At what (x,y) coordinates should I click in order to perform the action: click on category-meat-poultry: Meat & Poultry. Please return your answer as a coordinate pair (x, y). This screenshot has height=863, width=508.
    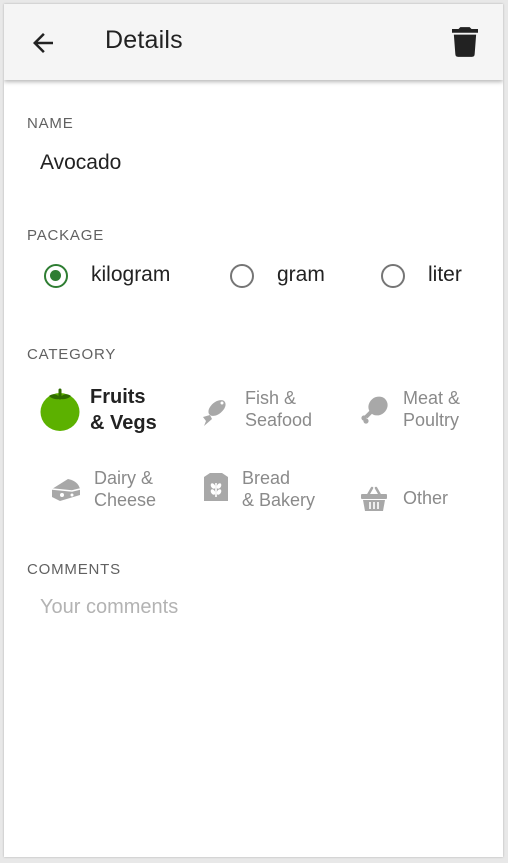
    Looking at the image, I should click on (424, 410).